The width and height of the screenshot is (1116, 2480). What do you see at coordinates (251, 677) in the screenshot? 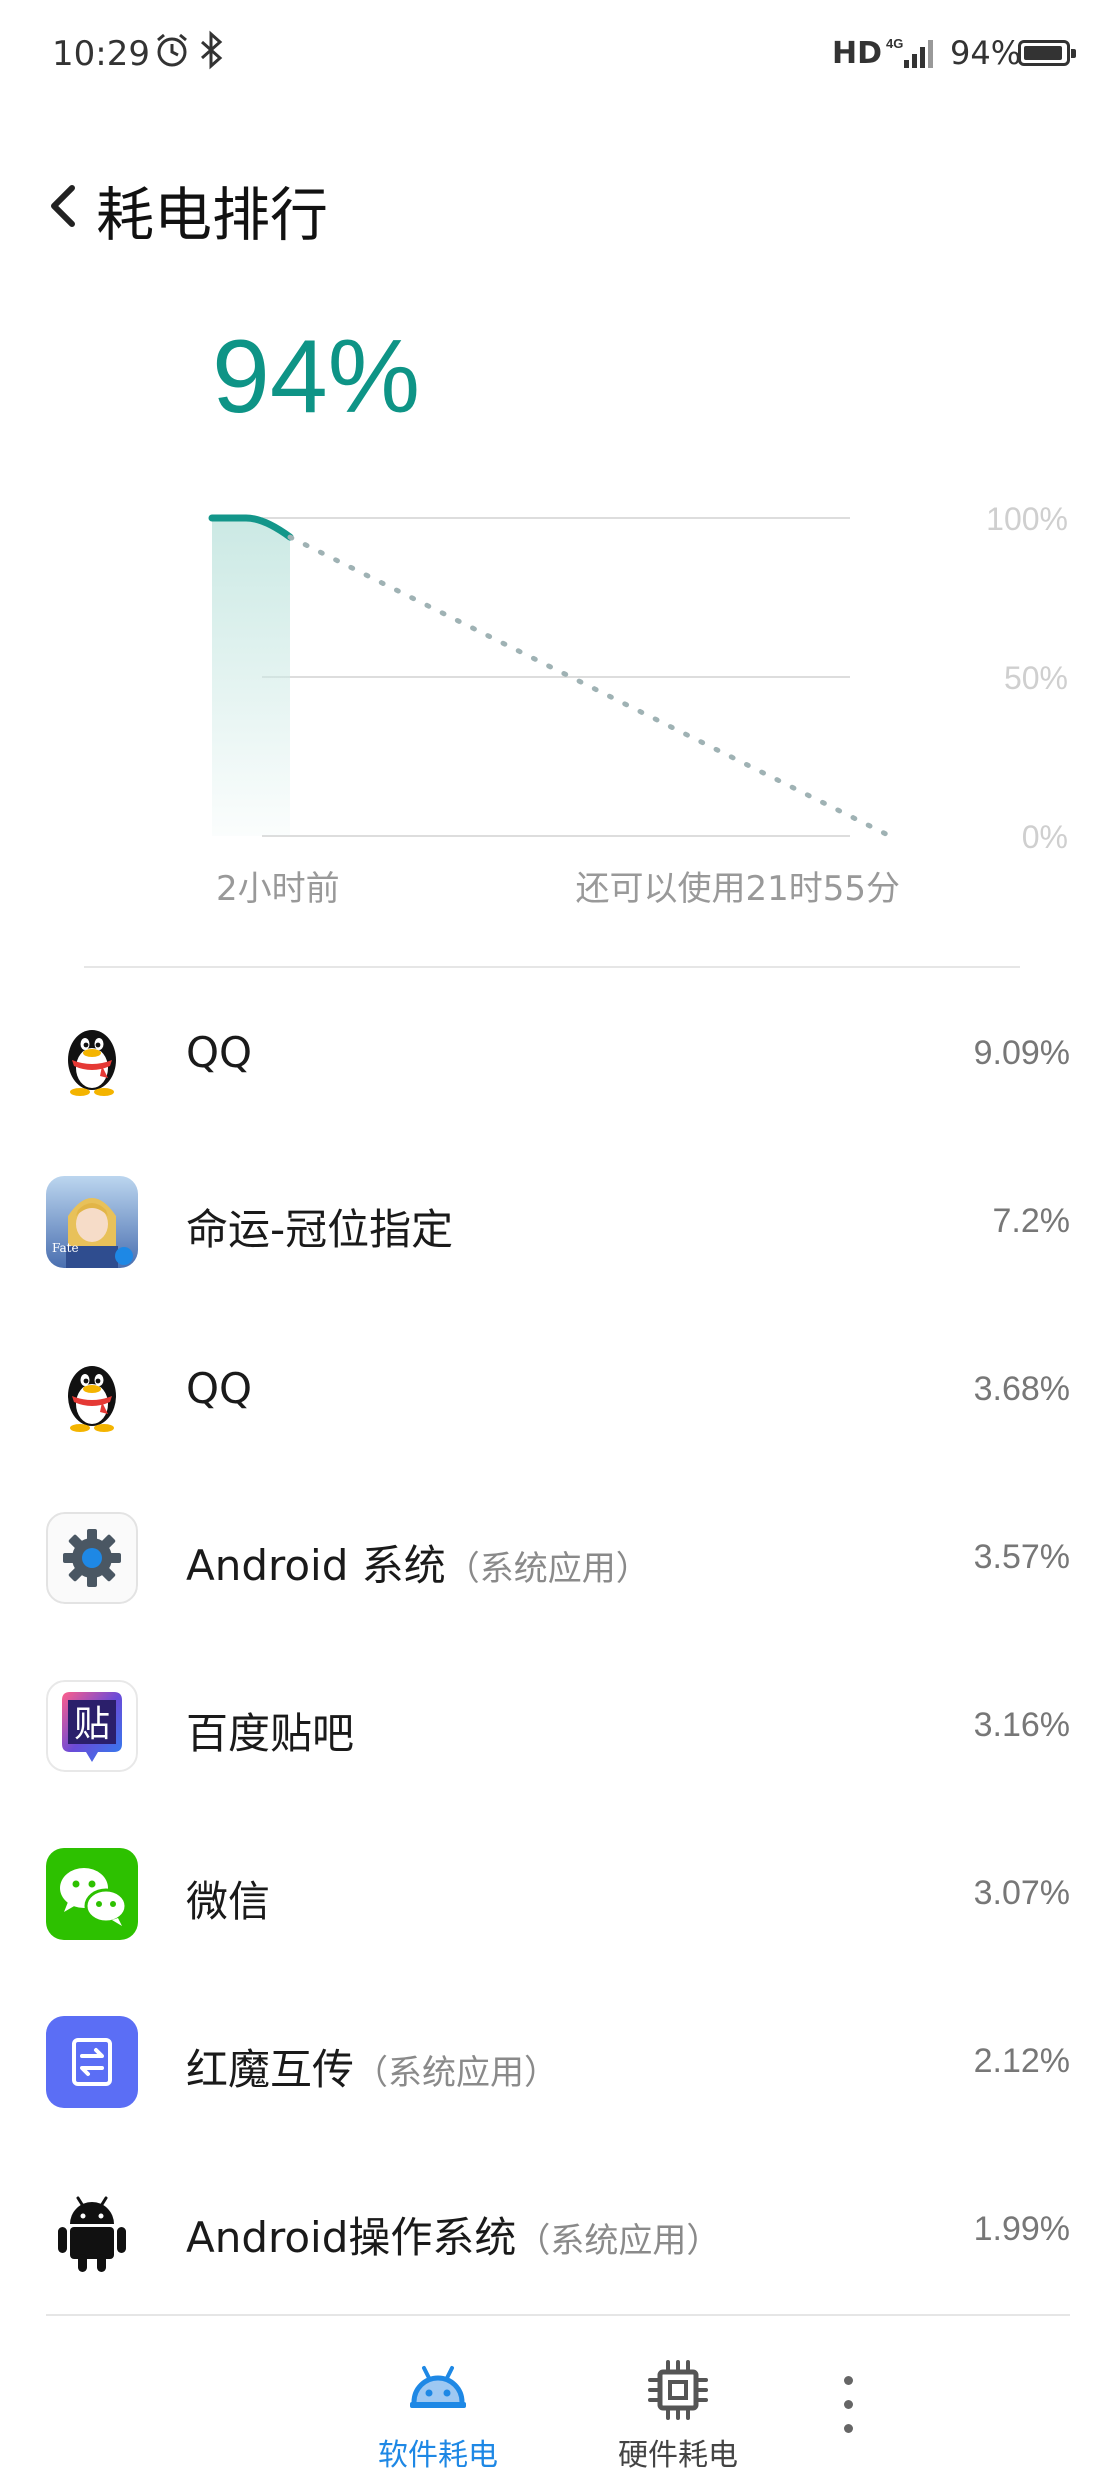
I see `history-area` at bounding box center [251, 677].